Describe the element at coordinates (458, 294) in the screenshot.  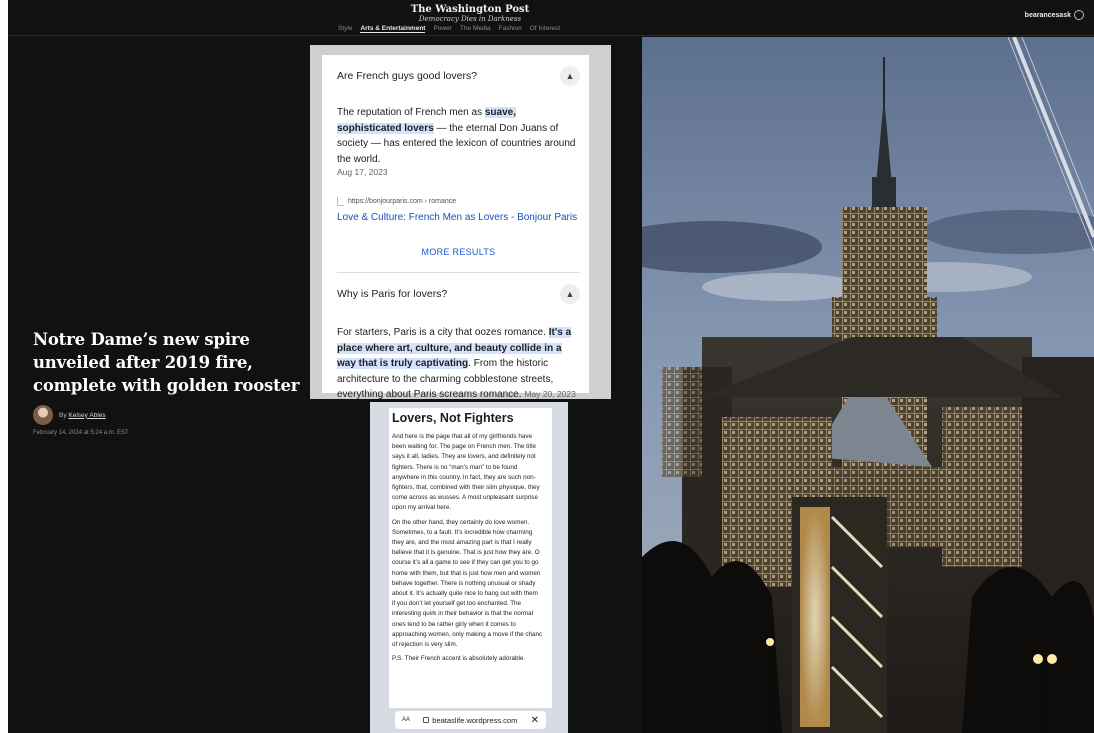
I see `question-row-2: Why is Paris for lovers? ▲` at that location.